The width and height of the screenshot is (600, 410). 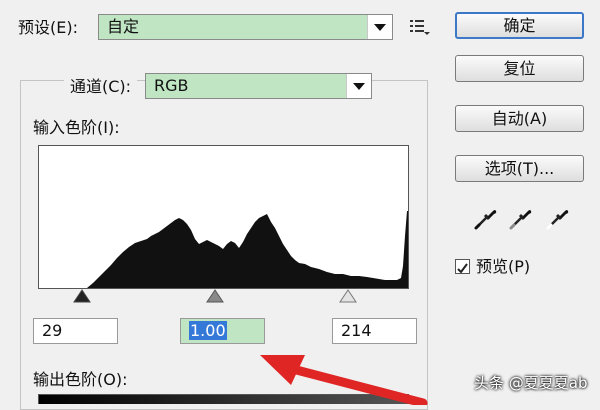 I want to click on white-eyedropper-icon, so click(x=558, y=218).